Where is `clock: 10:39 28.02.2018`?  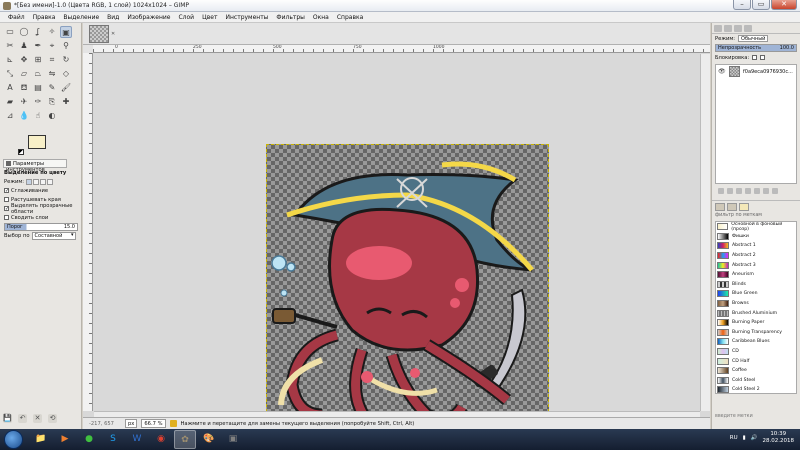 clock: 10:39 28.02.2018 is located at coordinates (779, 438).